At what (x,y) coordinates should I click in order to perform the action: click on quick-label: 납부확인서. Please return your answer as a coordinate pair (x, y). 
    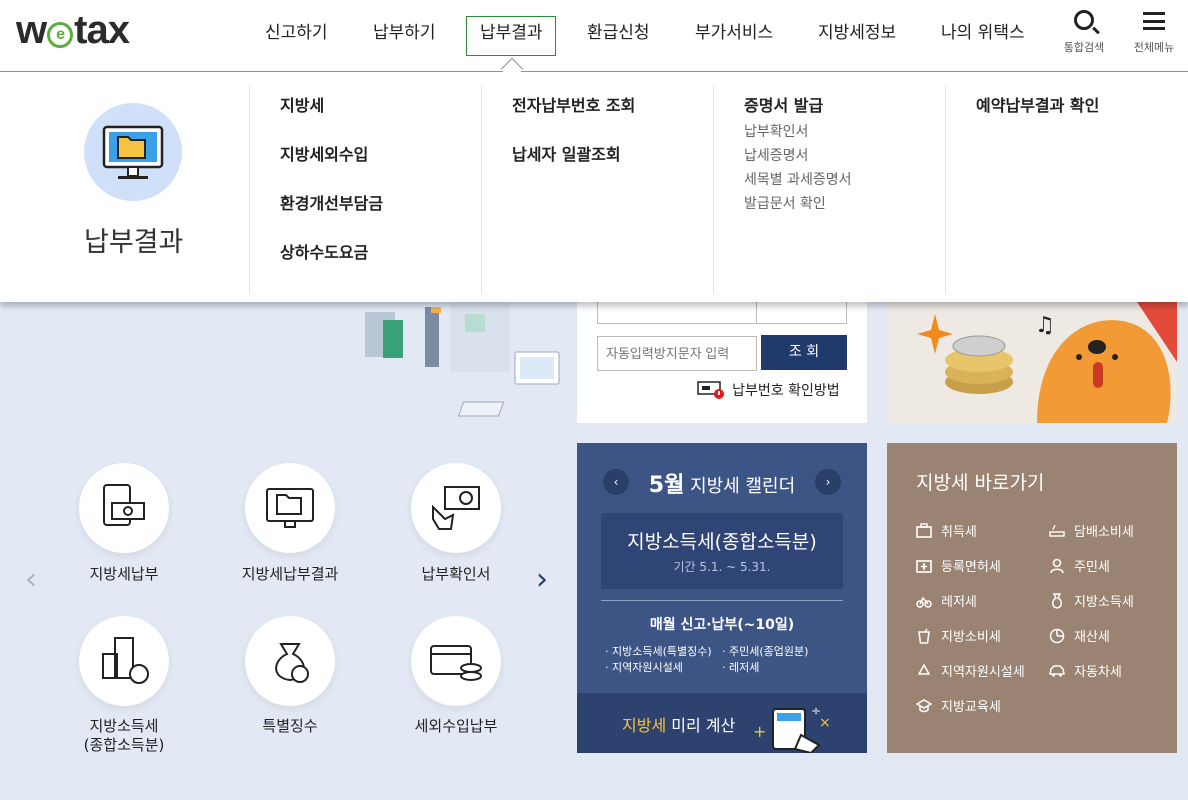
    Looking at the image, I should click on (456, 574).